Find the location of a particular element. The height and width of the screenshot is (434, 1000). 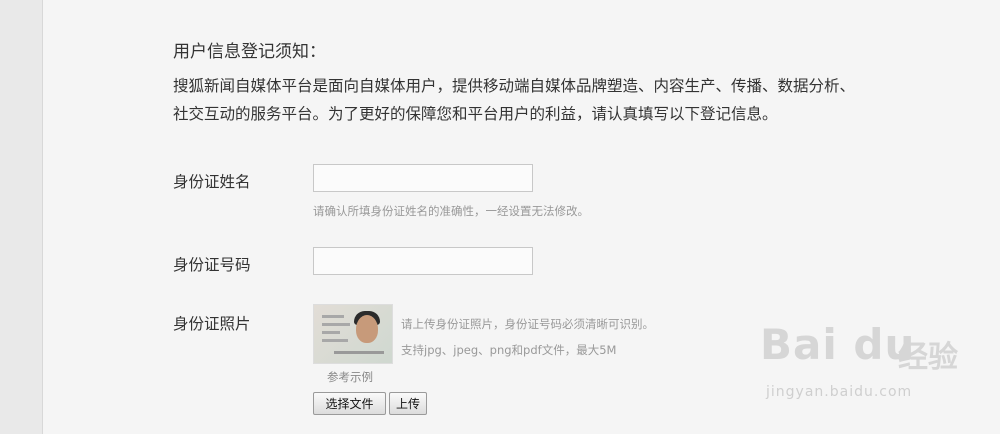

upload-button: 上传 is located at coordinates (408, 403).